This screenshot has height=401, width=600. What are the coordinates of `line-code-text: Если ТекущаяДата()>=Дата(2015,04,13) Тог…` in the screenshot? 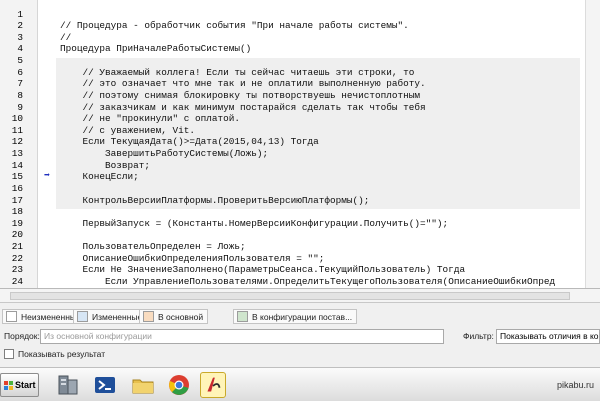 It's located at (189, 142).